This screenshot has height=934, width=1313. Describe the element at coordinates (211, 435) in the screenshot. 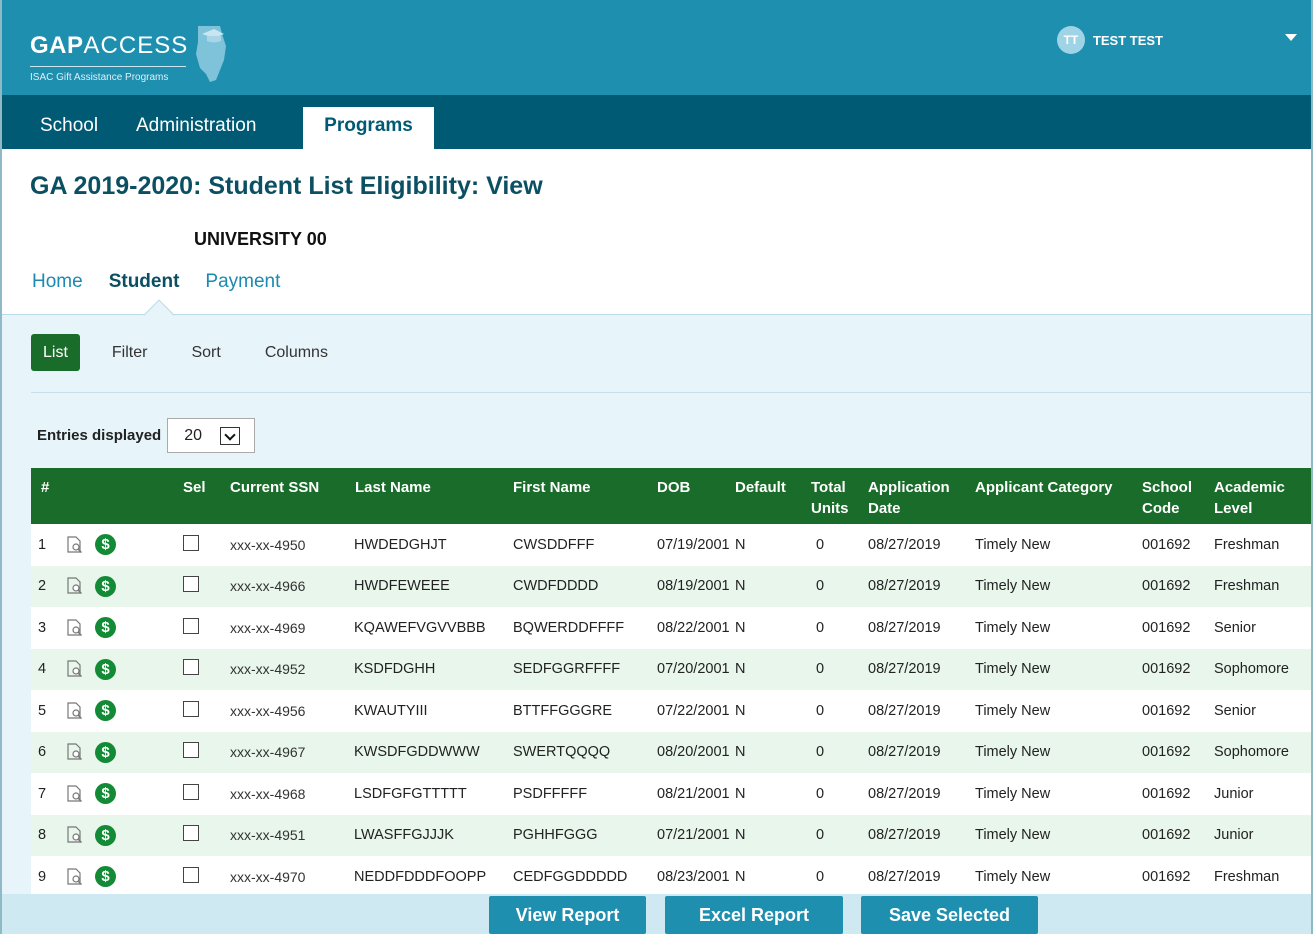

I see `entries-select: 20` at that location.